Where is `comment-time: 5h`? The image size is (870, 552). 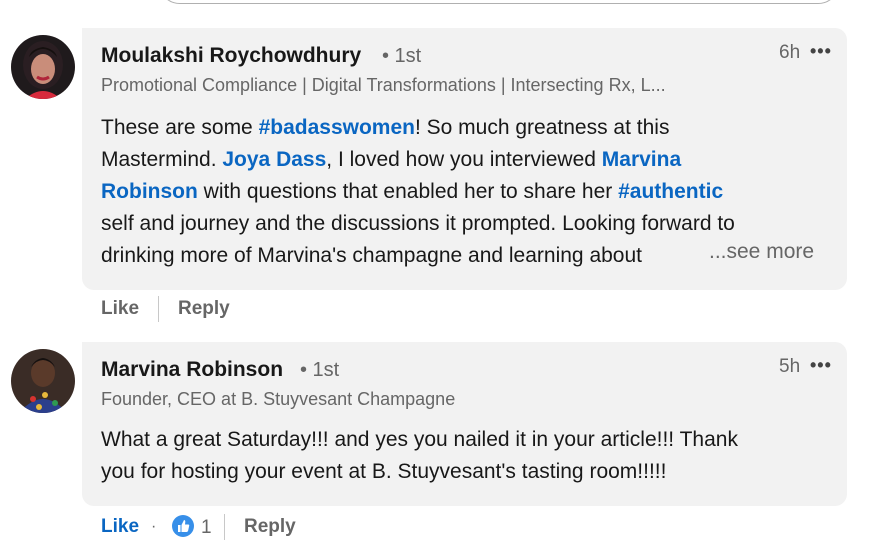 comment-time: 5h is located at coordinates (790, 366).